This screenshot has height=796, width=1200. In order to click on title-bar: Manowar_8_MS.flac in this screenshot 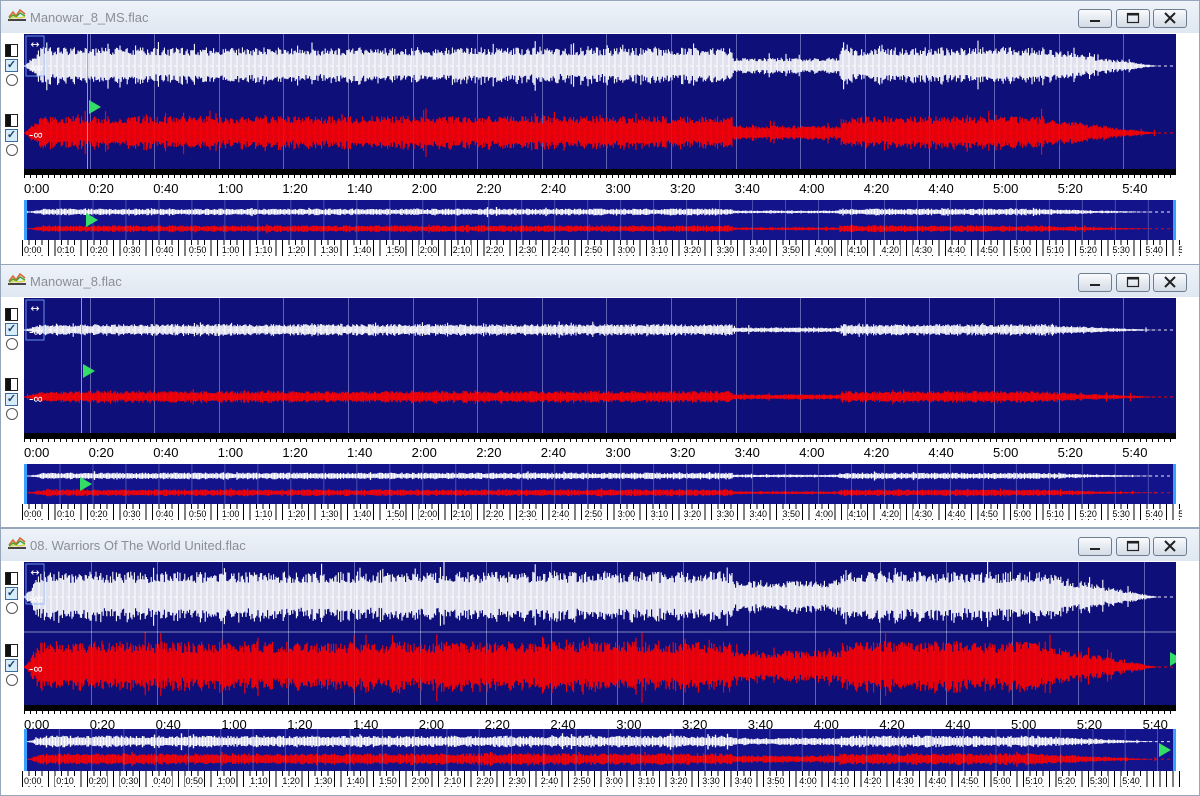, I will do `click(600, 17)`.